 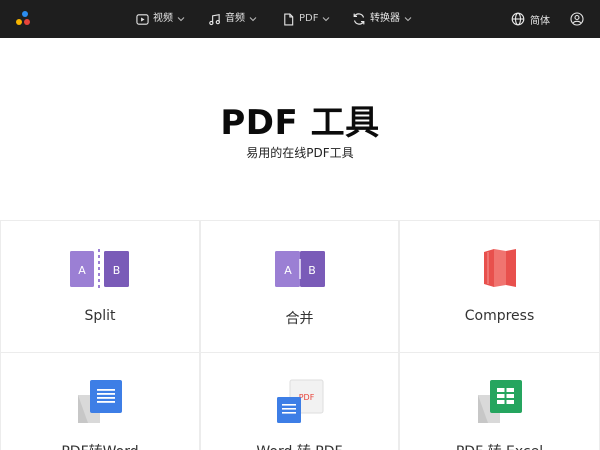 I want to click on nav-item-video: 视频, so click(x=160, y=19).